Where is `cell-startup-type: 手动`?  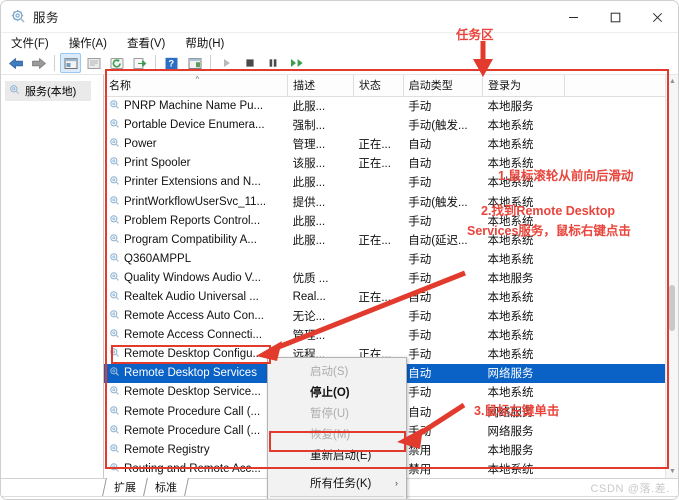 cell-startup-type: 手动 is located at coordinates (420, 336).